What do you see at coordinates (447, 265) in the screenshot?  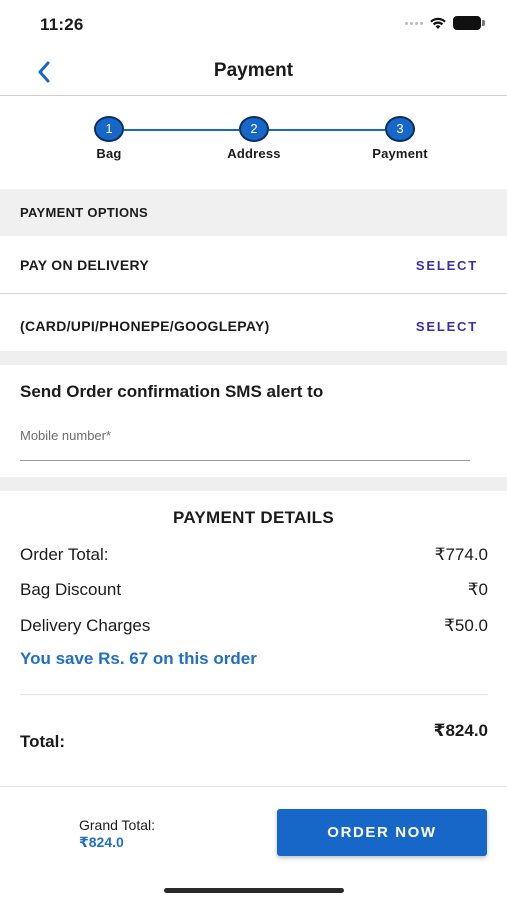 I see `select-pay-on-delivery-button: SELECT` at bounding box center [447, 265].